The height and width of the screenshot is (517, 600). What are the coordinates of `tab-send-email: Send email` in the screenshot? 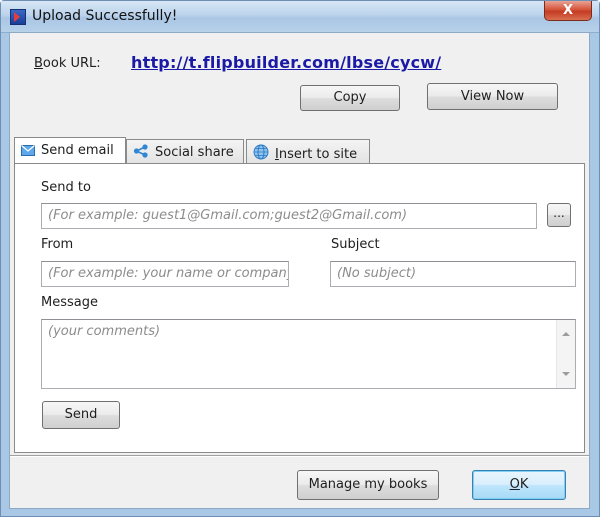 It's located at (70, 150).